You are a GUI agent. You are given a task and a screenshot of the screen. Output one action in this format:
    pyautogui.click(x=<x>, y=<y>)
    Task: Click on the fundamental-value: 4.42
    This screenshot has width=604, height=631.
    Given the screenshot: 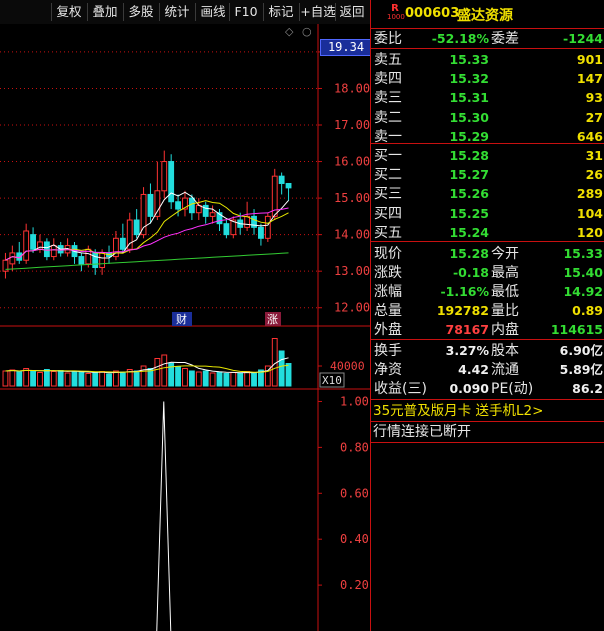 What is the action you would take?
    pyautogui.click(x=473, y=369)
    